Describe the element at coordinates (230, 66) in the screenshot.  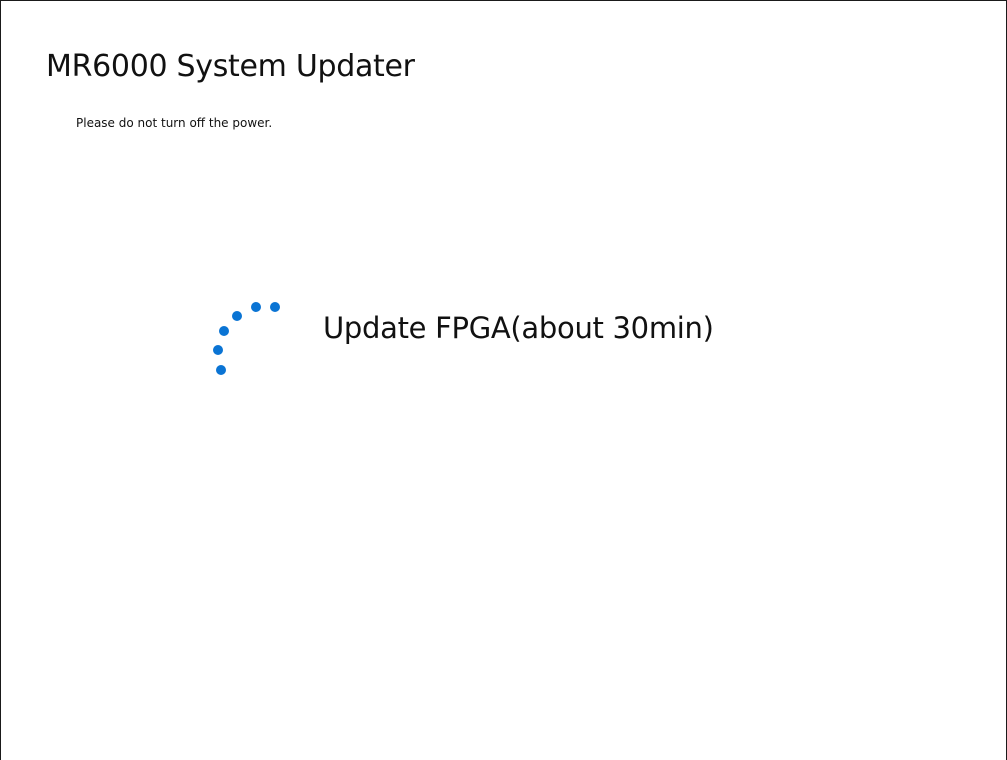
I see `app-title: MR6000 System Updater` at that location.